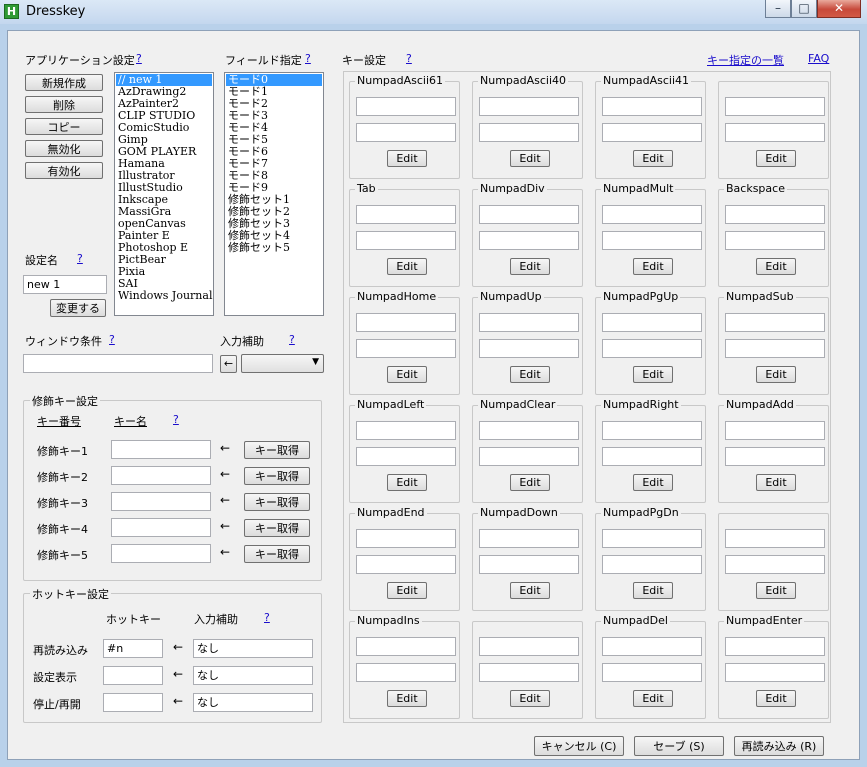 This screenshot has width=867, height=767. I want to click on field-list-item: 修飾セット5, so click(274, 248).